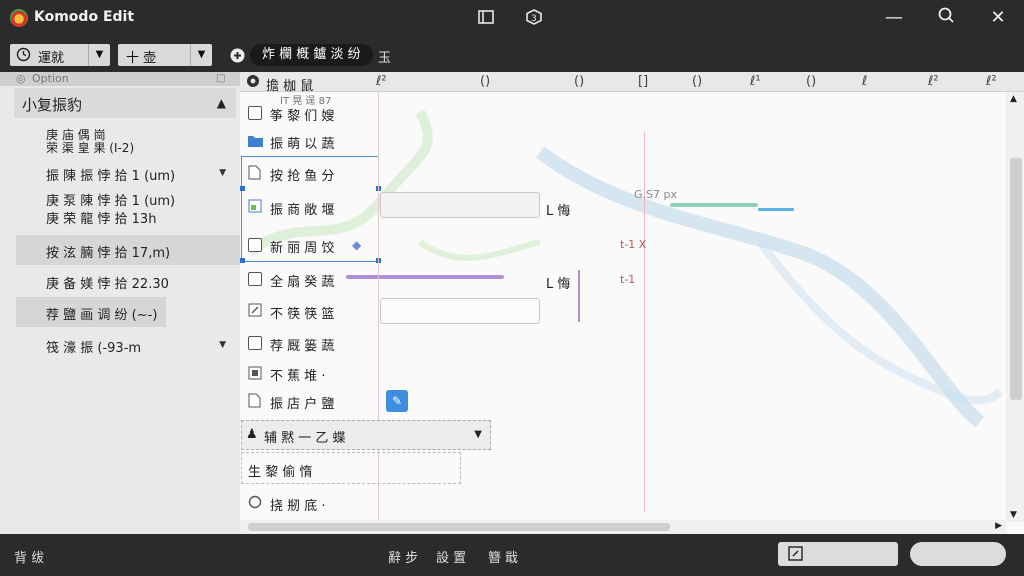 The height and width of the screenshot is (576, 1024). Describe the element at coordinates (165, 55) in the screenshot. I see `add-select: 十 壶 ▼` at that location.